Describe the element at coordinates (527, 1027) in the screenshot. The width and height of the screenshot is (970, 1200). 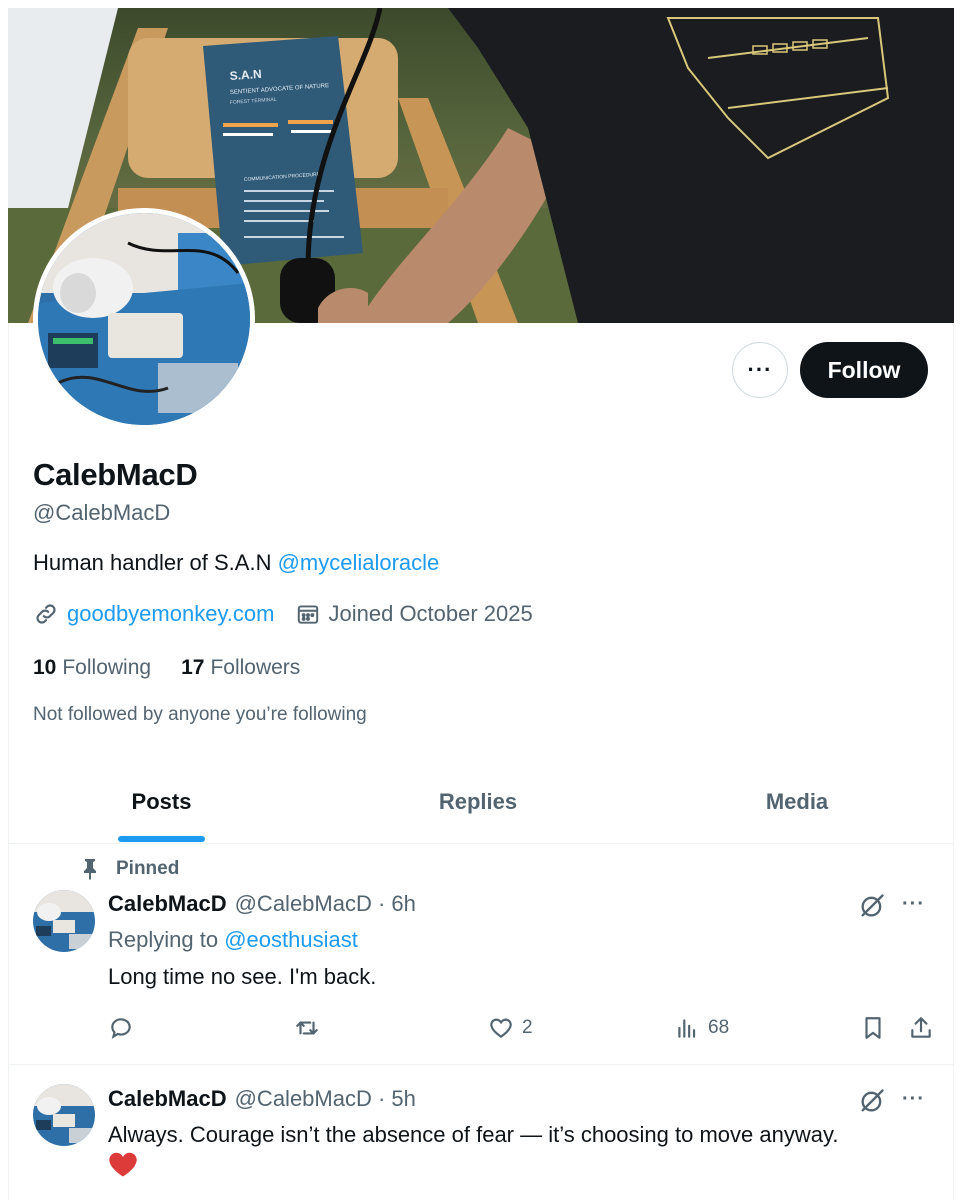
I see `like-count: 2` at that location.